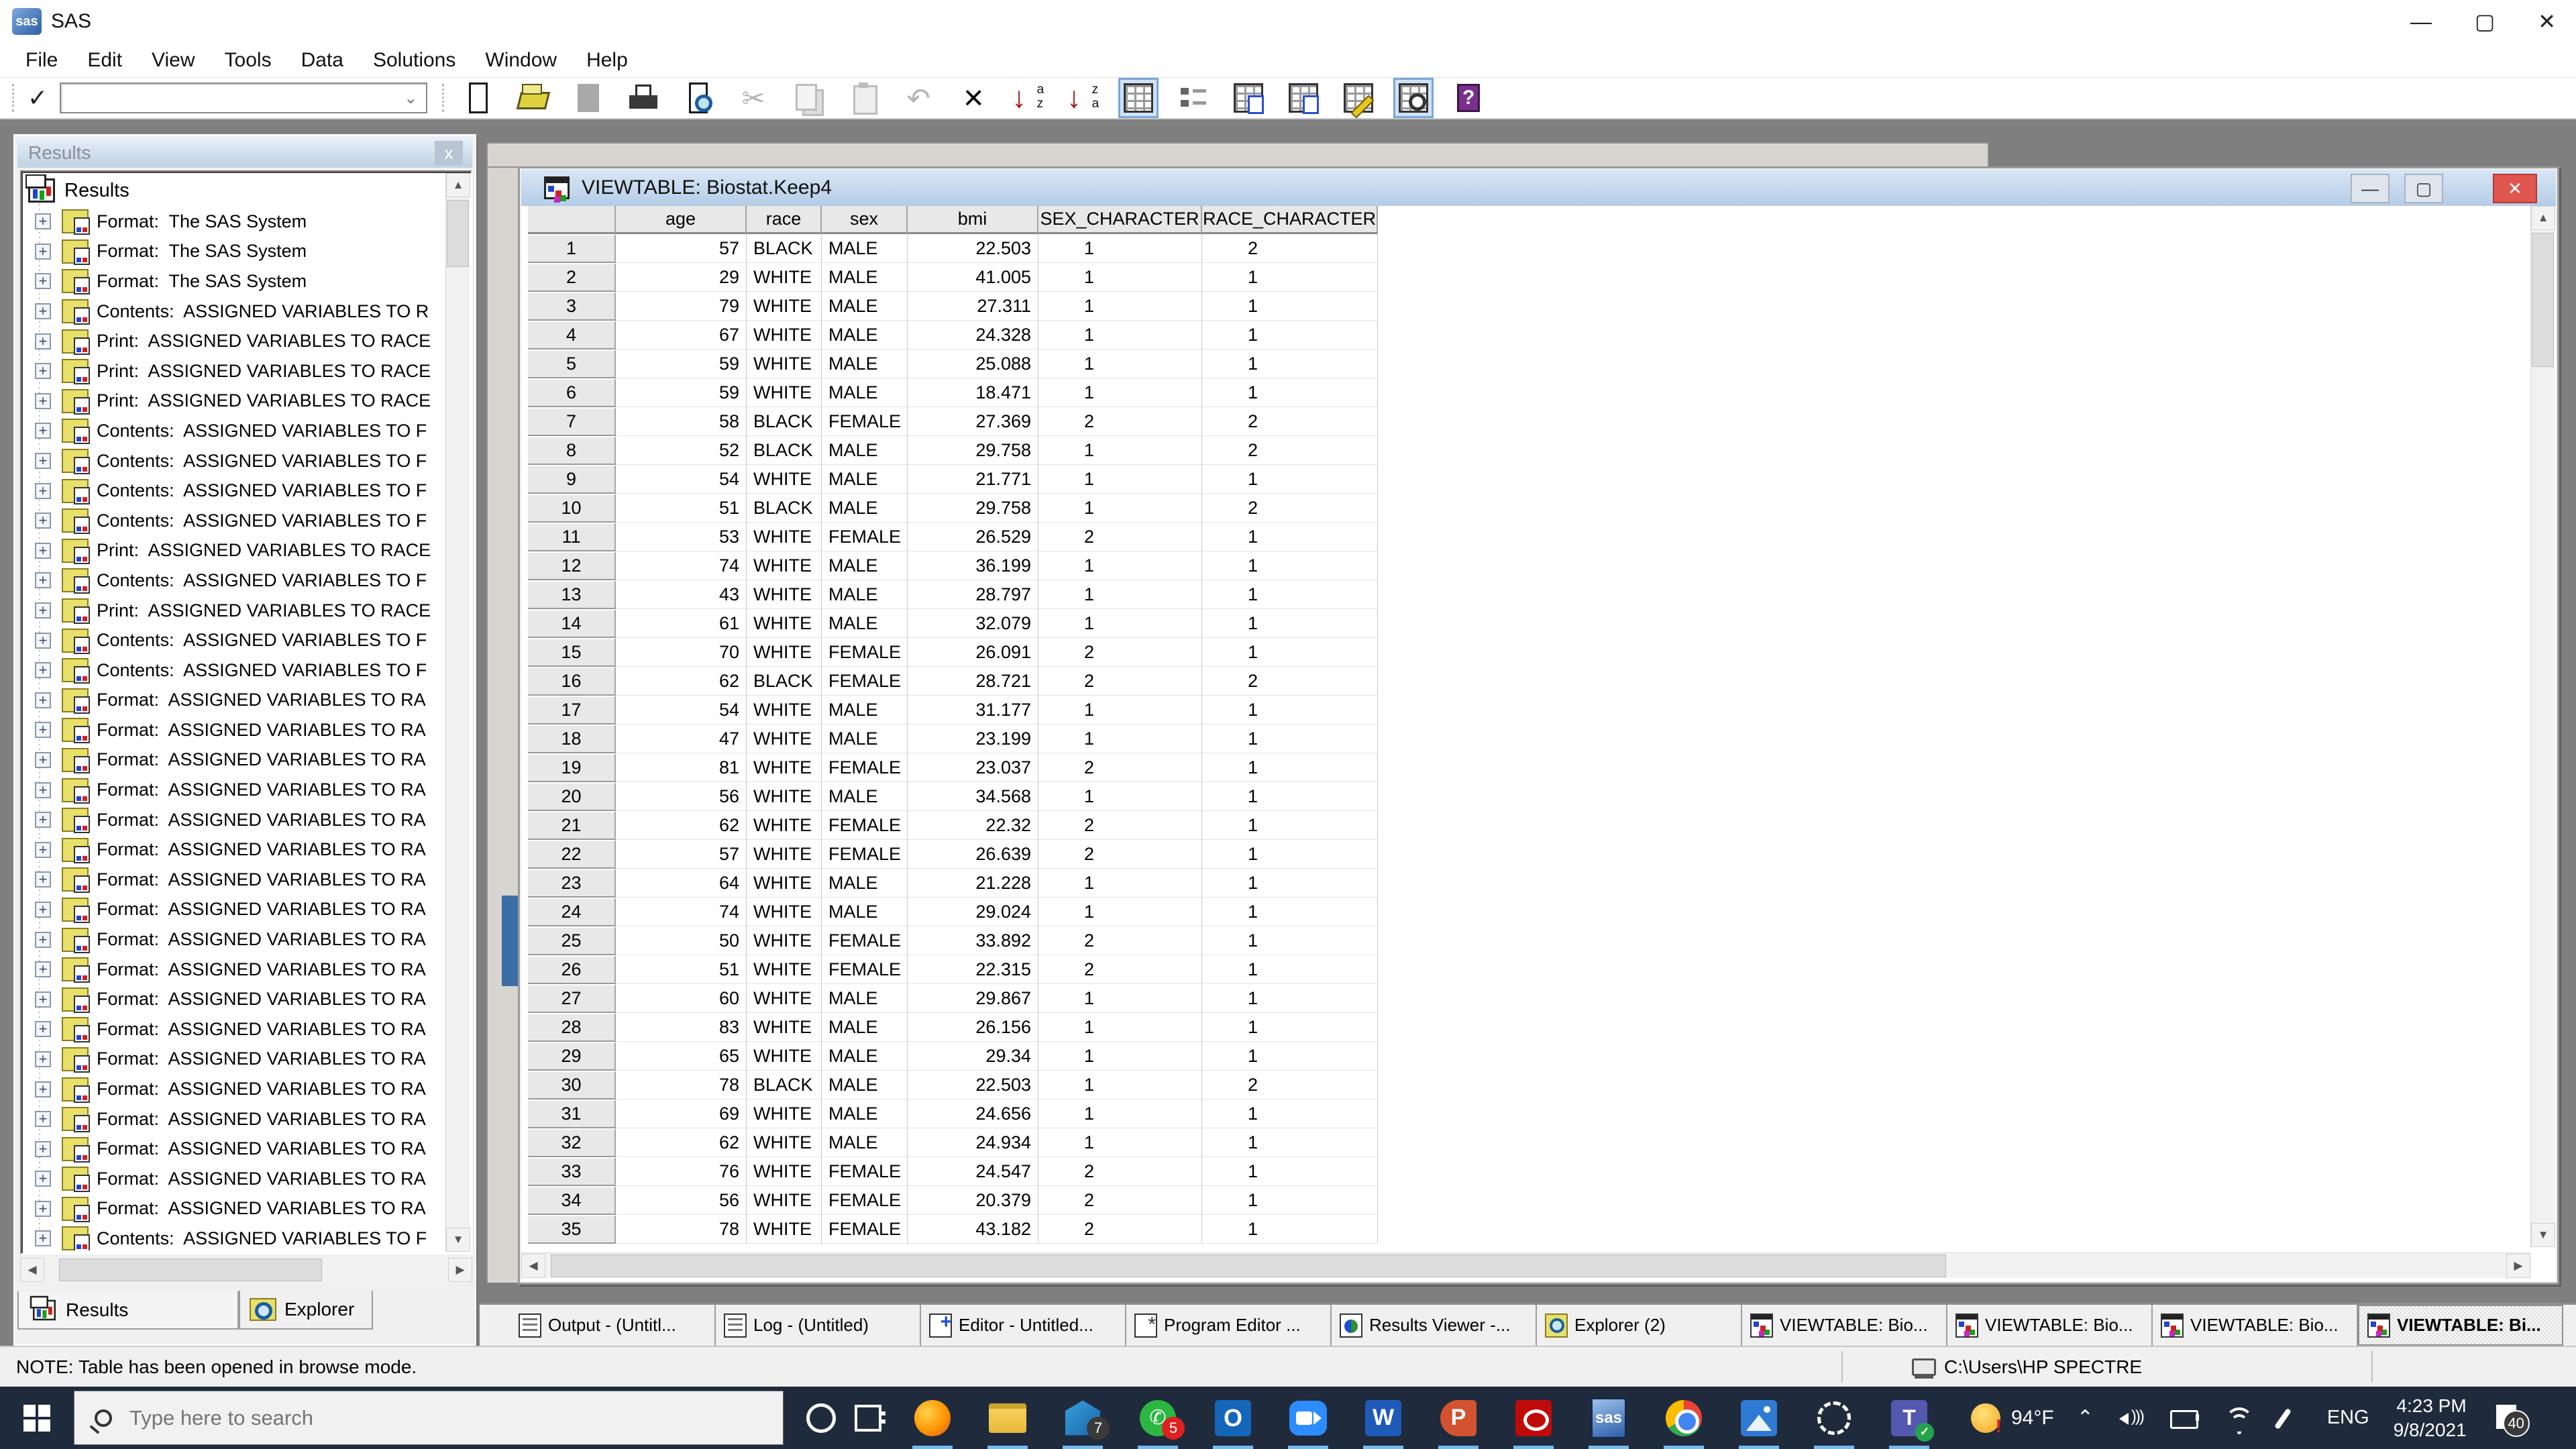 The image size is (2576, 1449). What do you see at coordinates (681, 710) in the screenshot?
I see `cell-age: 54` at bounding box center [681, 710].